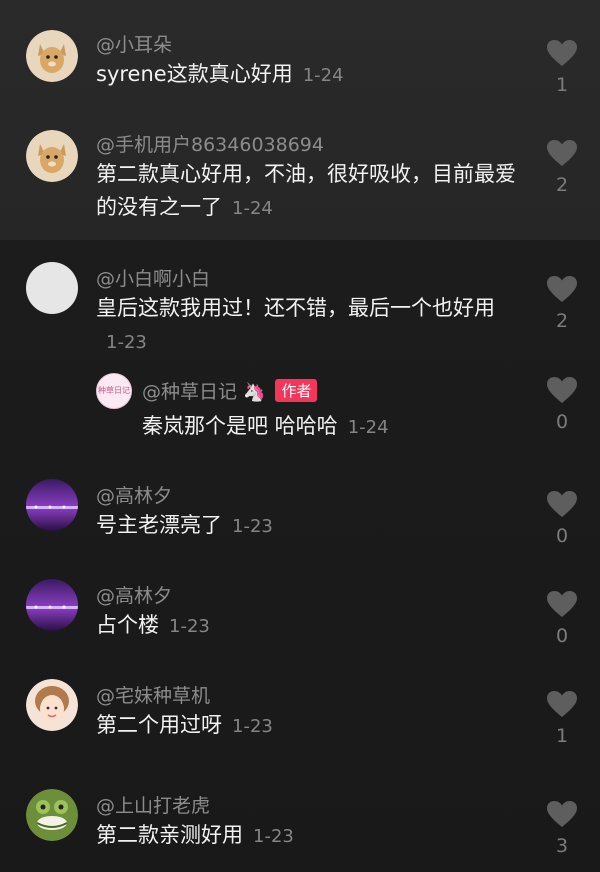 This screenshot has width=600, height=872. I want to click on comment-username: @上山打老虎, so click(153, 804).